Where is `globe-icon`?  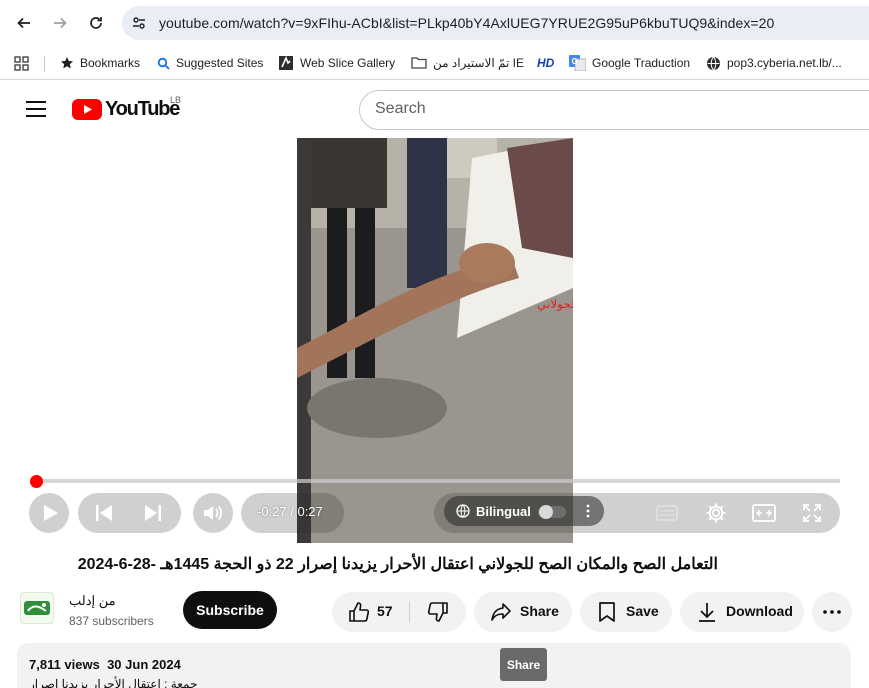 globe-icon is located at coordinates (713, 63).